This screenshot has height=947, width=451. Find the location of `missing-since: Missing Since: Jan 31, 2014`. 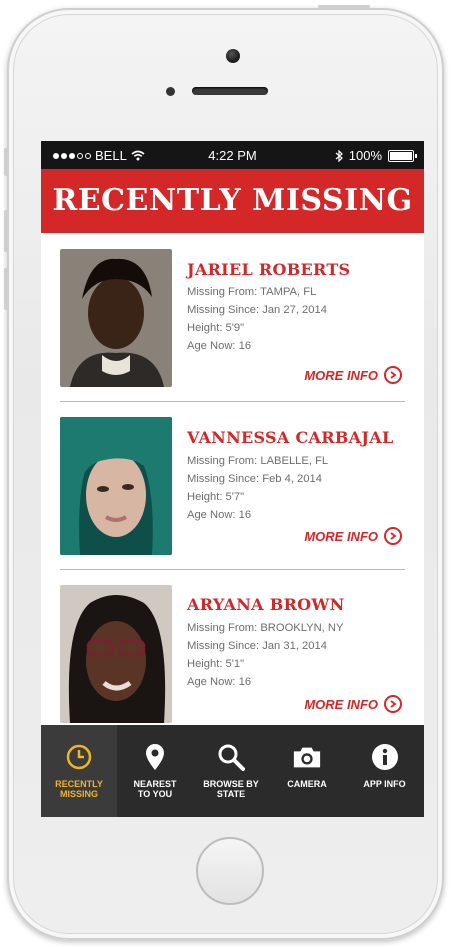

missing-since: Missing Since: Jan 31, 2014 is located at coordinates (257, 646).